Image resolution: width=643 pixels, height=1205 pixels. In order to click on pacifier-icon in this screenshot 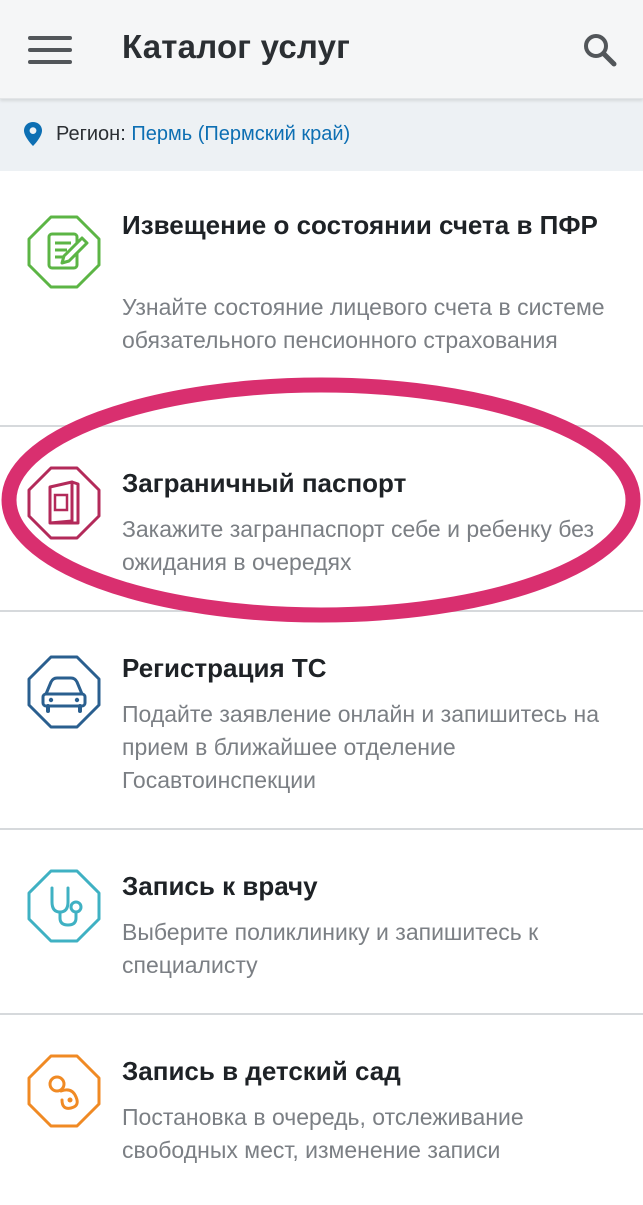, I will do `click(64, 1091)`.